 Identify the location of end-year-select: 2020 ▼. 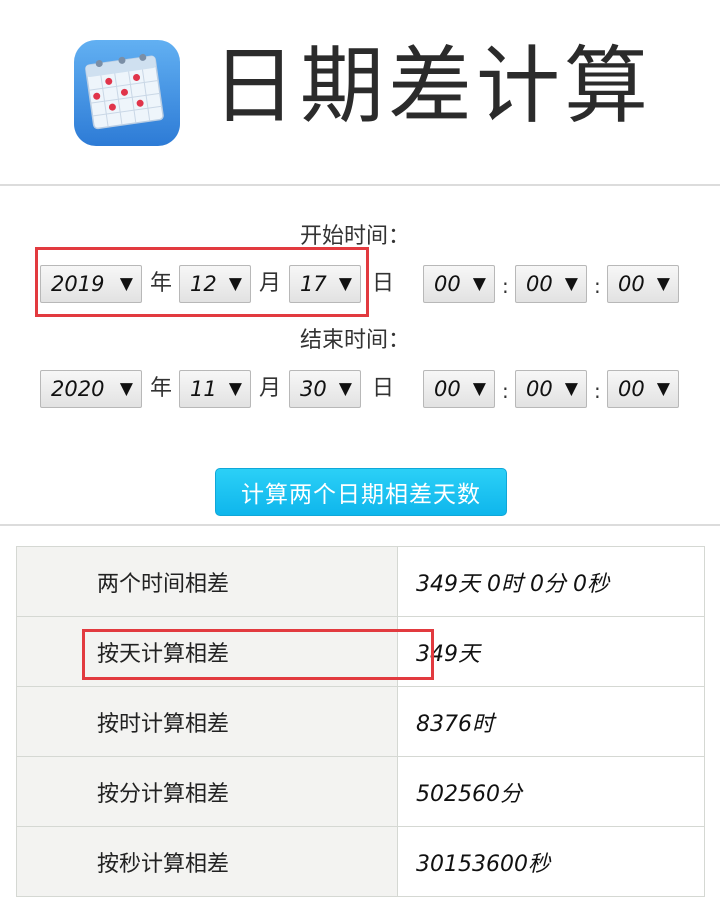
(91, 389).